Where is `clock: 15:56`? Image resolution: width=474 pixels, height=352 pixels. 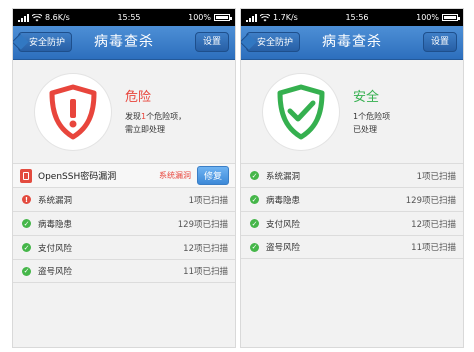
clock: 15:56 is located at coordinates (357, 17).